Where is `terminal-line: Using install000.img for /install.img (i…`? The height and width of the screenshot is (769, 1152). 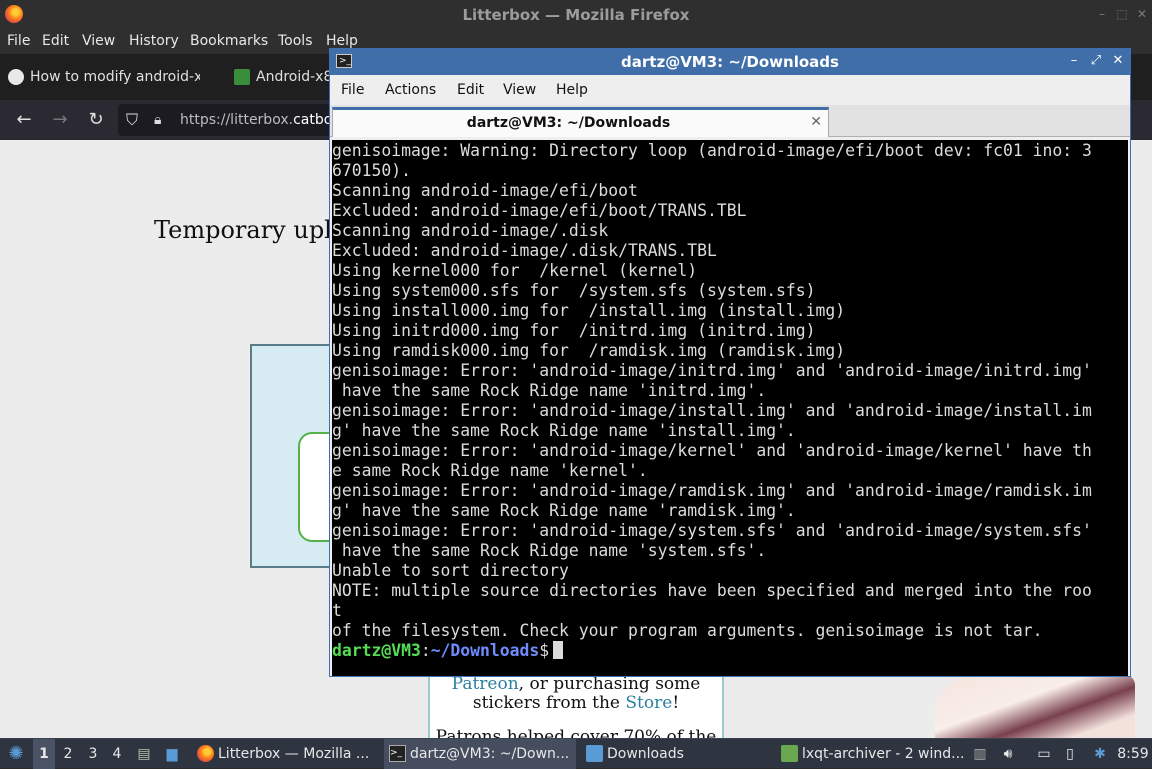
terminal-line: Using install000.img for /install.img (i… is located at coordinates (589, 310).